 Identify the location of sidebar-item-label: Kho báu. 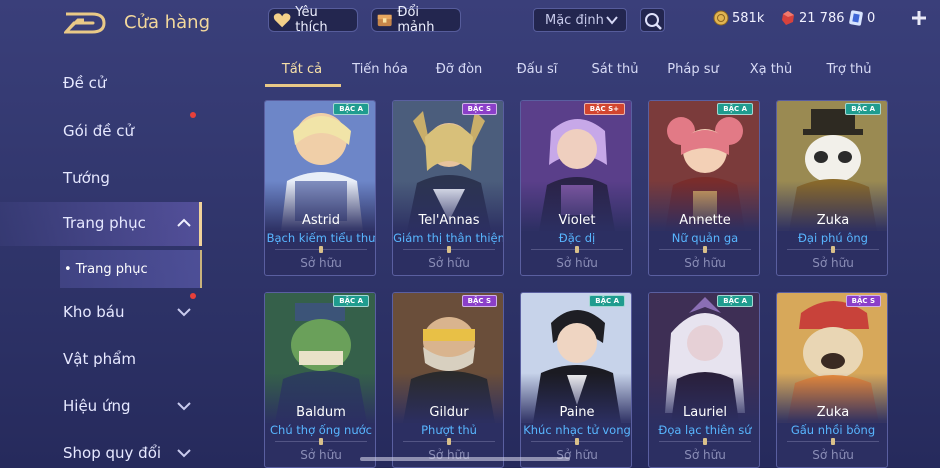
(94, 312).